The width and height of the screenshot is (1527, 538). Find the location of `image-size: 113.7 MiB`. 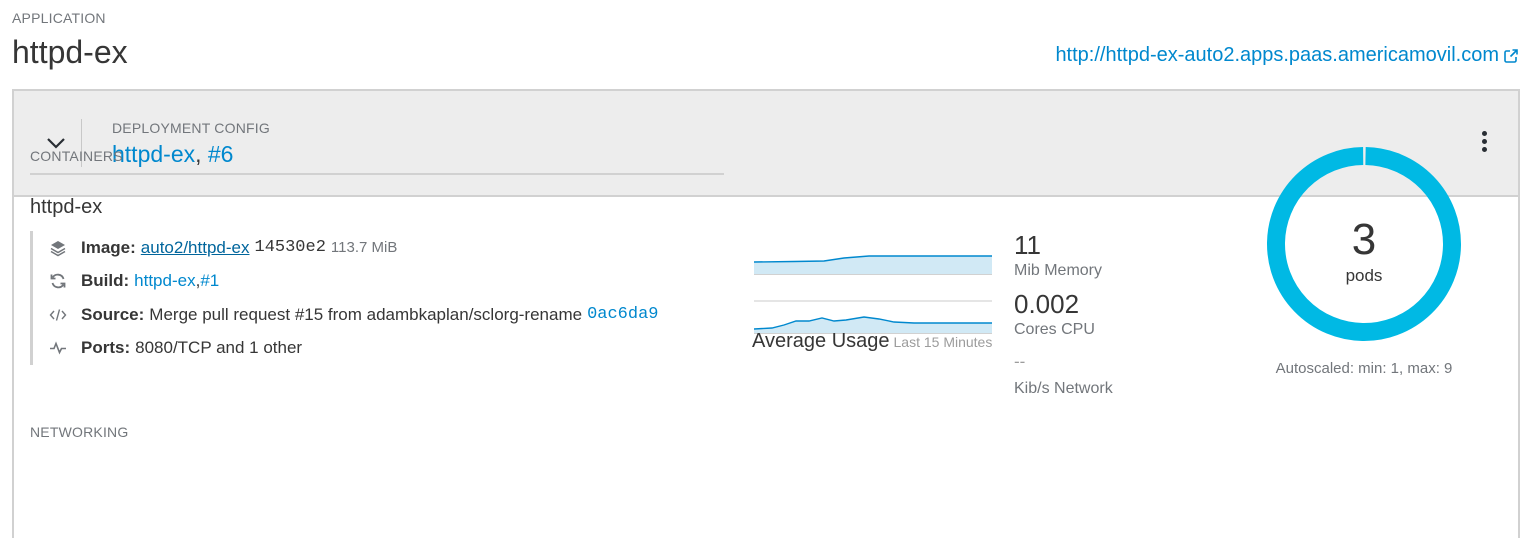

image-size: 113.7 MiB is located at coordinates (364, 248).